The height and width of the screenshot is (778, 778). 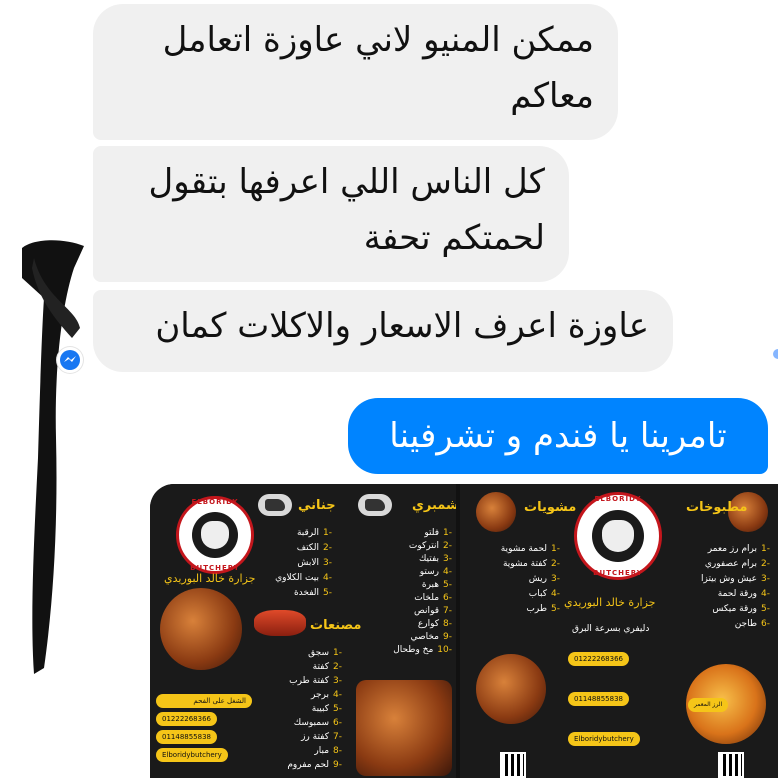 I want to click on list-item: هبرة, so click(x=430, y=585).